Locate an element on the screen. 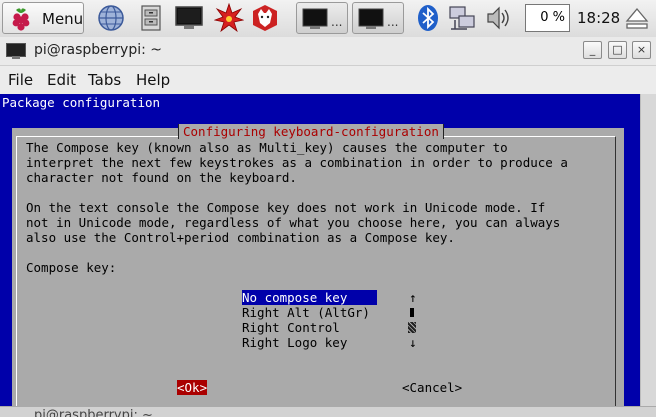  scroll-thumb is located at coordinates (412, 327).